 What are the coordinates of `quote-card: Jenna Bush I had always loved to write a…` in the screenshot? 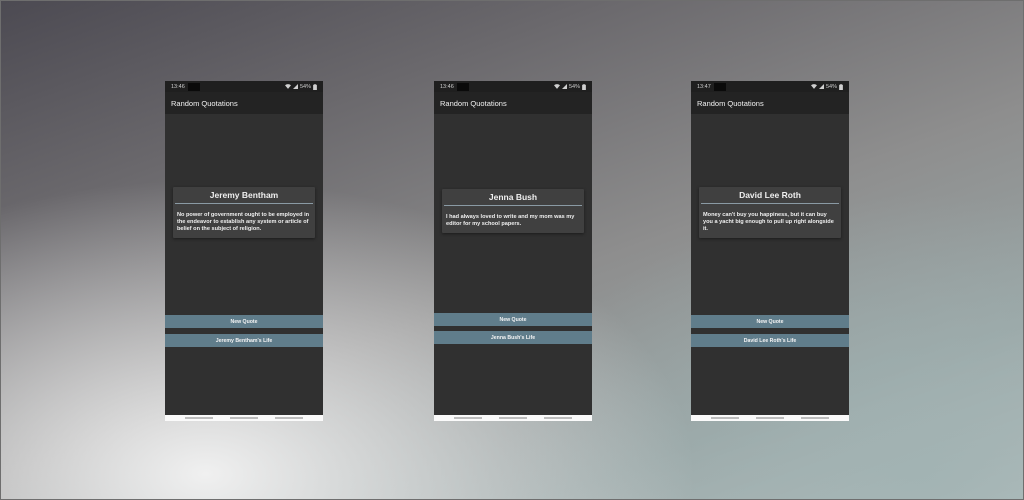 It's located at (513, 211).